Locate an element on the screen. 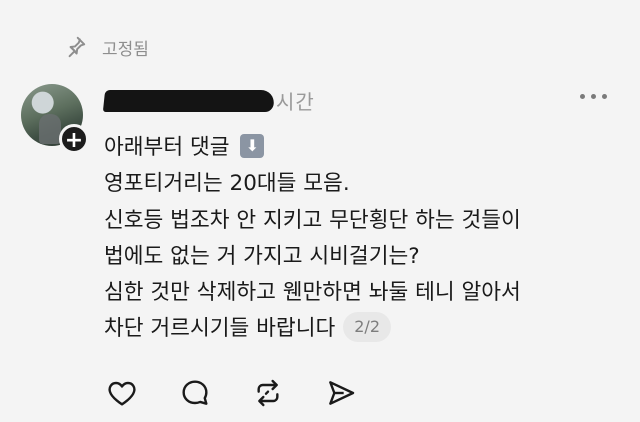 The height and width of the screenshot is (422, 640). post-line: 영포티거리는 20대들 모음. is located at coordinates (227, 184).